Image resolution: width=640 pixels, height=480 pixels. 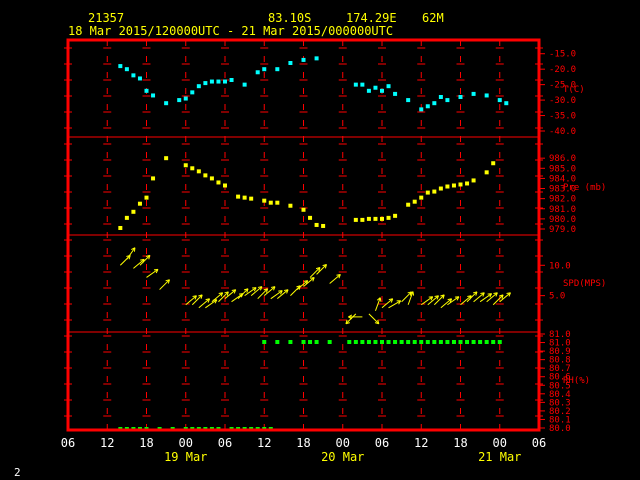 I want to click on y-tick-label: 80.0, so click(x=560, y=429).